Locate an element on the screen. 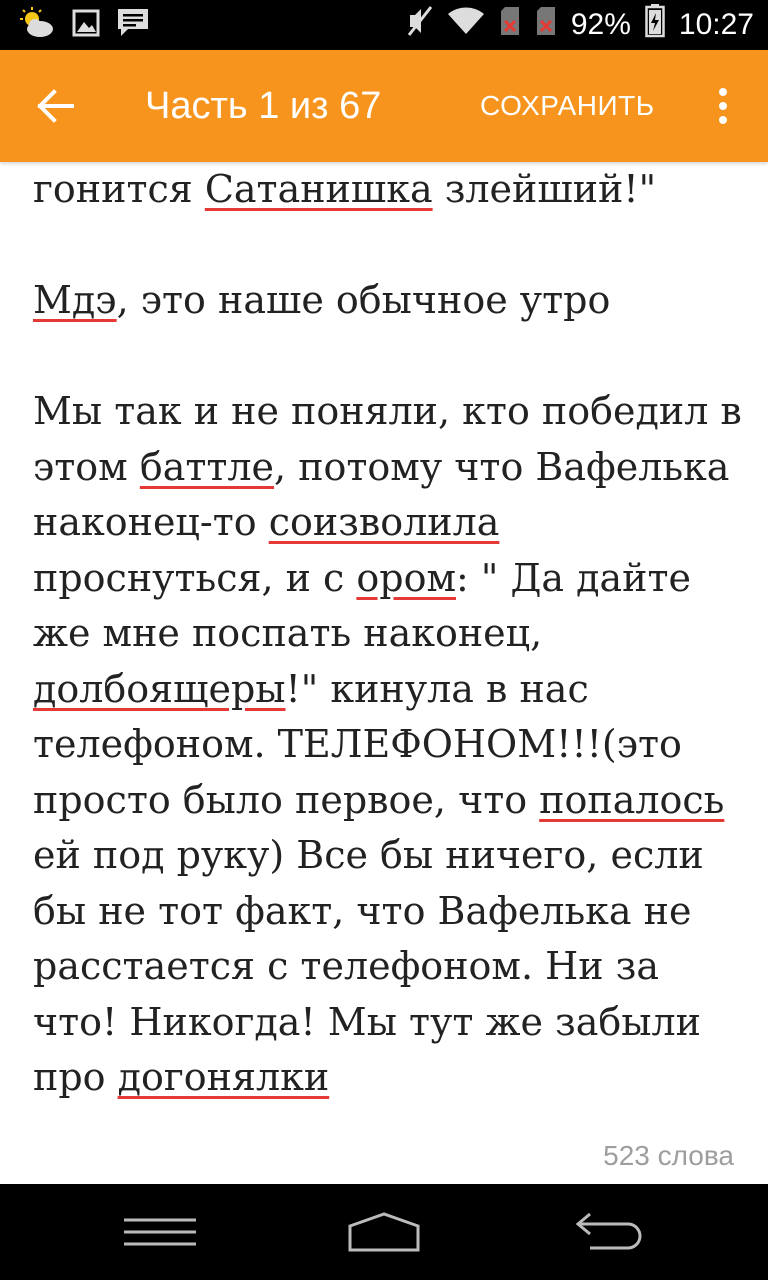 The image size is (768, 1280). battery-percent: 92% is located at coordinates (600, 24).